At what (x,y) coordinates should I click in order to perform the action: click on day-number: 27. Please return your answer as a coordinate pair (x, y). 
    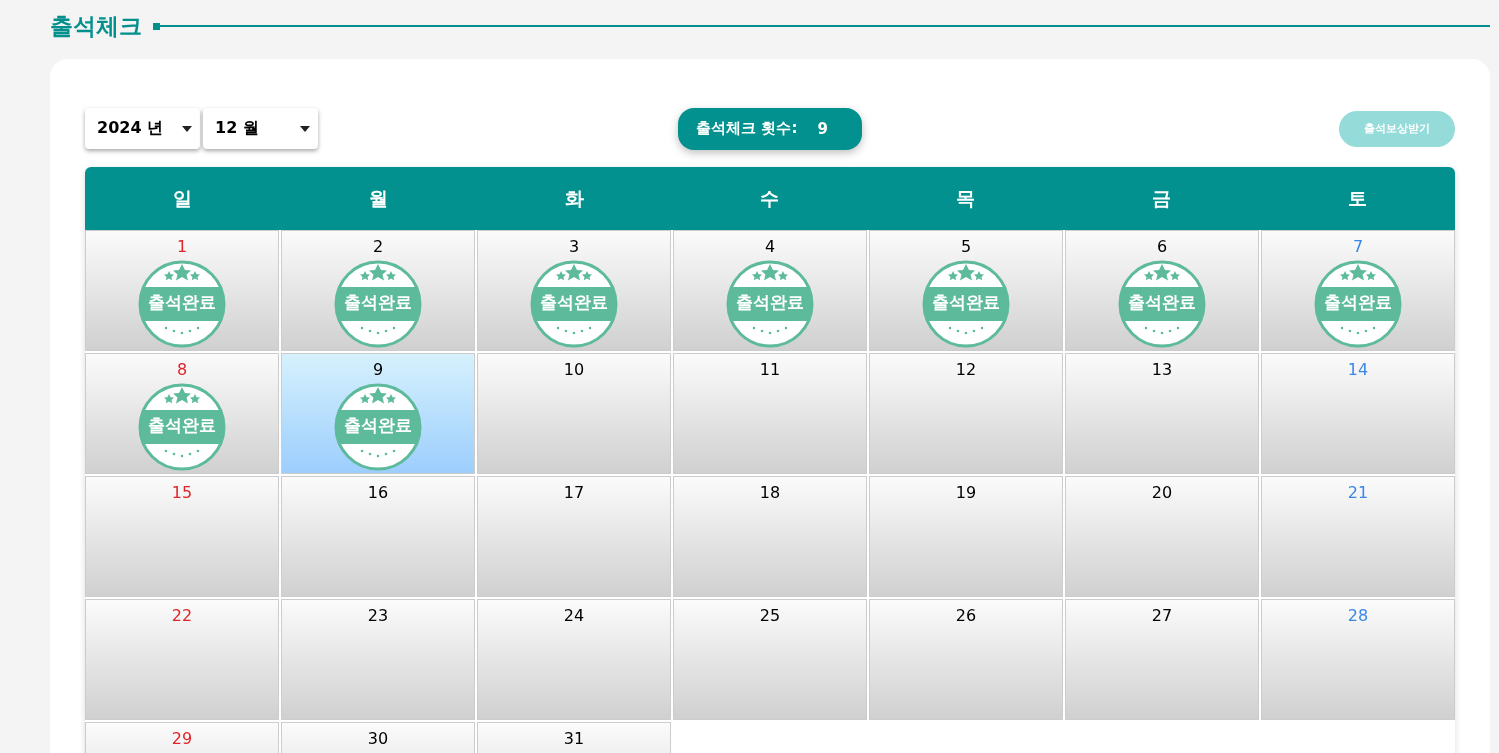
    Looking at the image, I should click on (1162, 616).